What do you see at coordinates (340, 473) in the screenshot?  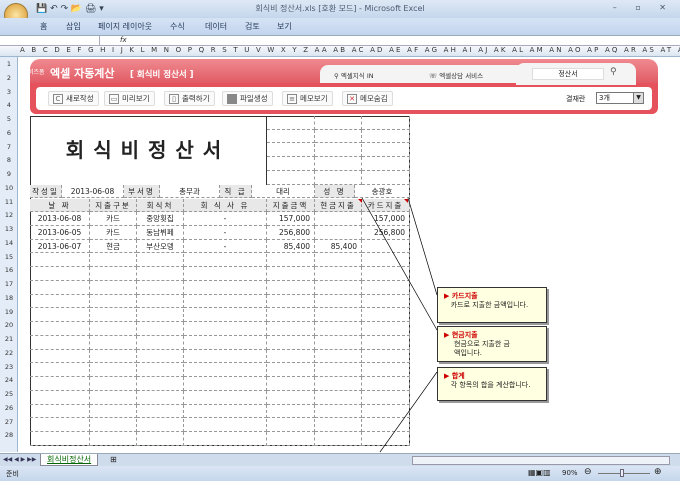 I see `status-bar: 준비 ▦▣▥ 90% ⊖ ⊕` at bounding box center [340, 473].